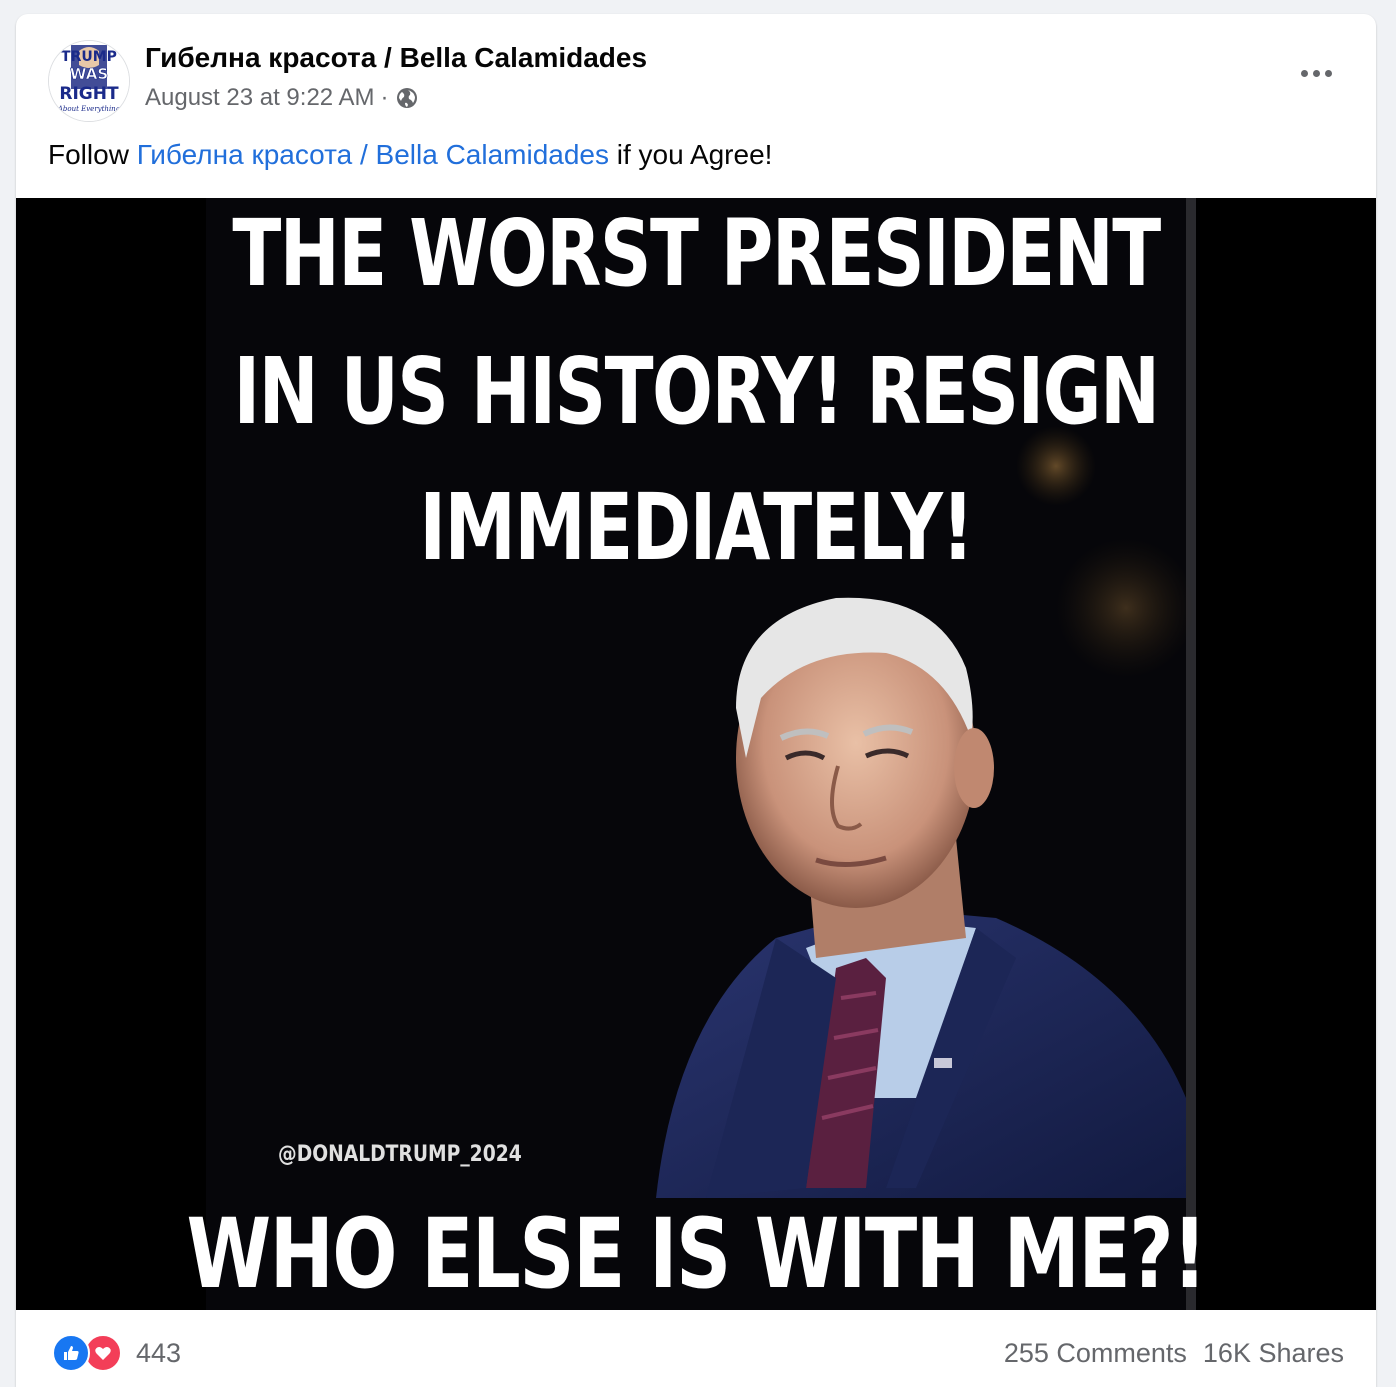  Describe the element at coordinates (1273, 1353) in the screenshot. I see `shares-count-link: 16K Shares` at that location.